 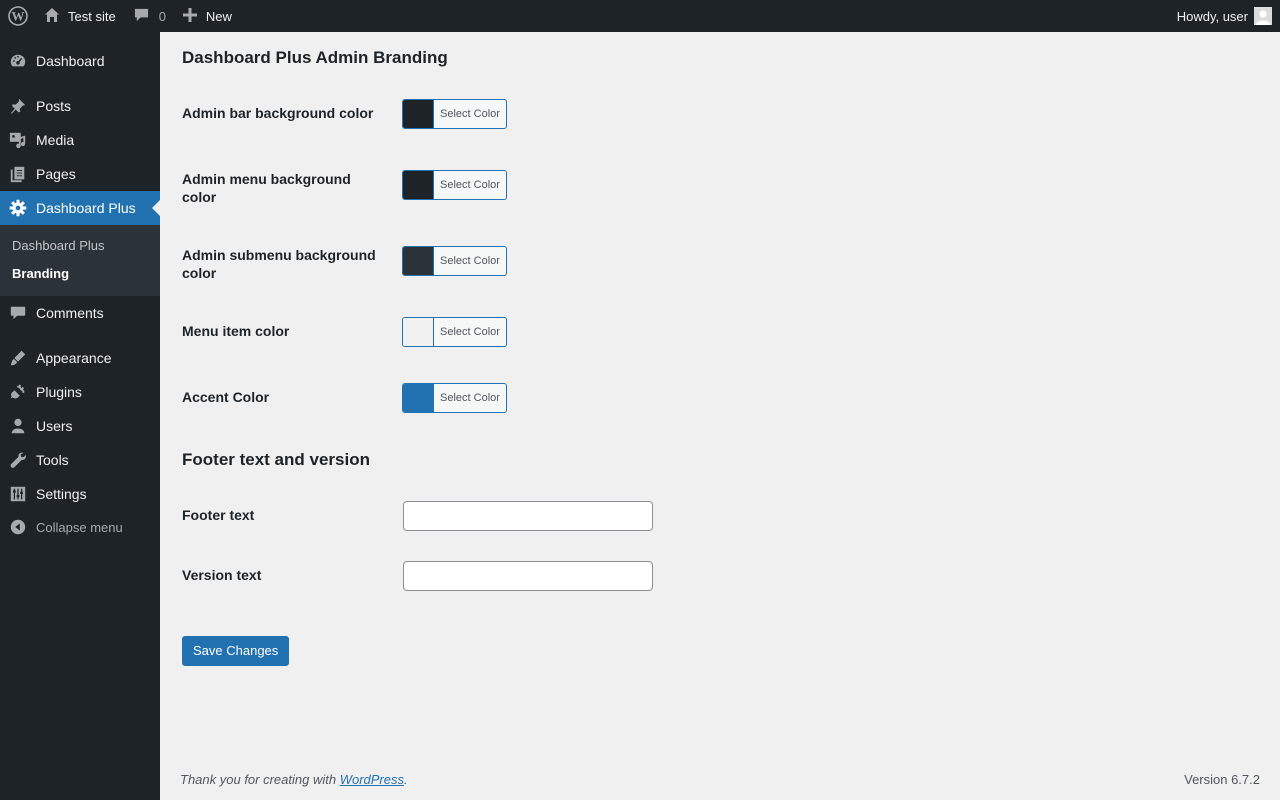 I want to click on sidebar-item-tools: Tools, so click(x=80, y=460).